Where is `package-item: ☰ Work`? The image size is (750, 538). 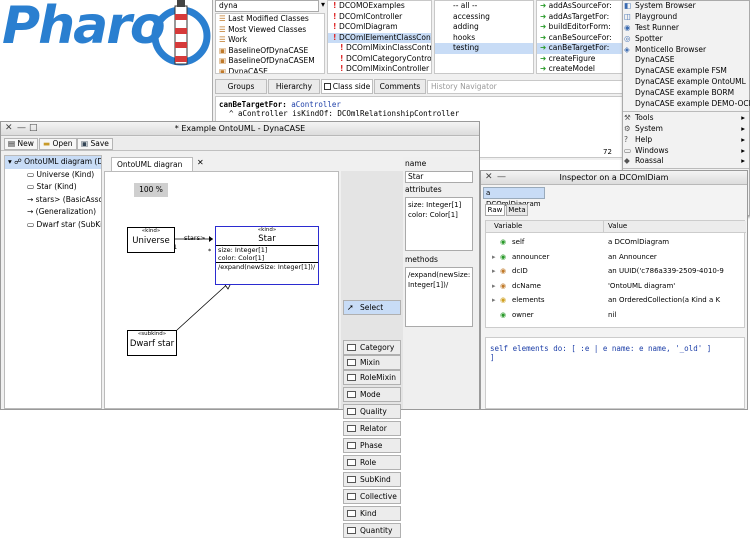 package-item: ☰ Work is located at coordinates (270, 40).